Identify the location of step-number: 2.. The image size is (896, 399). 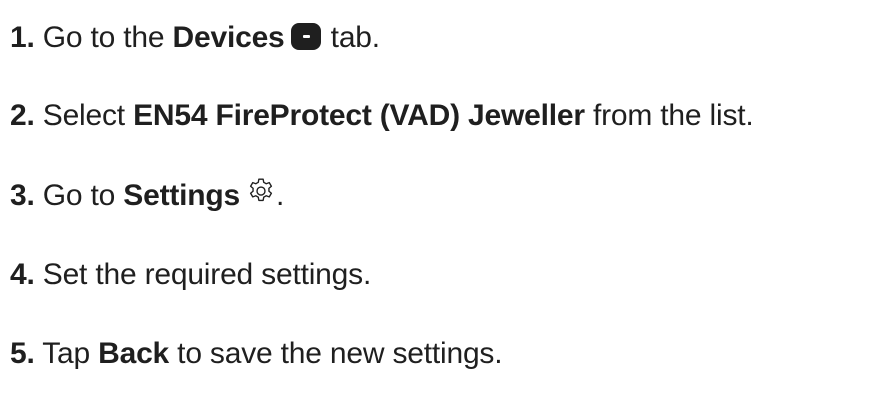
(22, 115).